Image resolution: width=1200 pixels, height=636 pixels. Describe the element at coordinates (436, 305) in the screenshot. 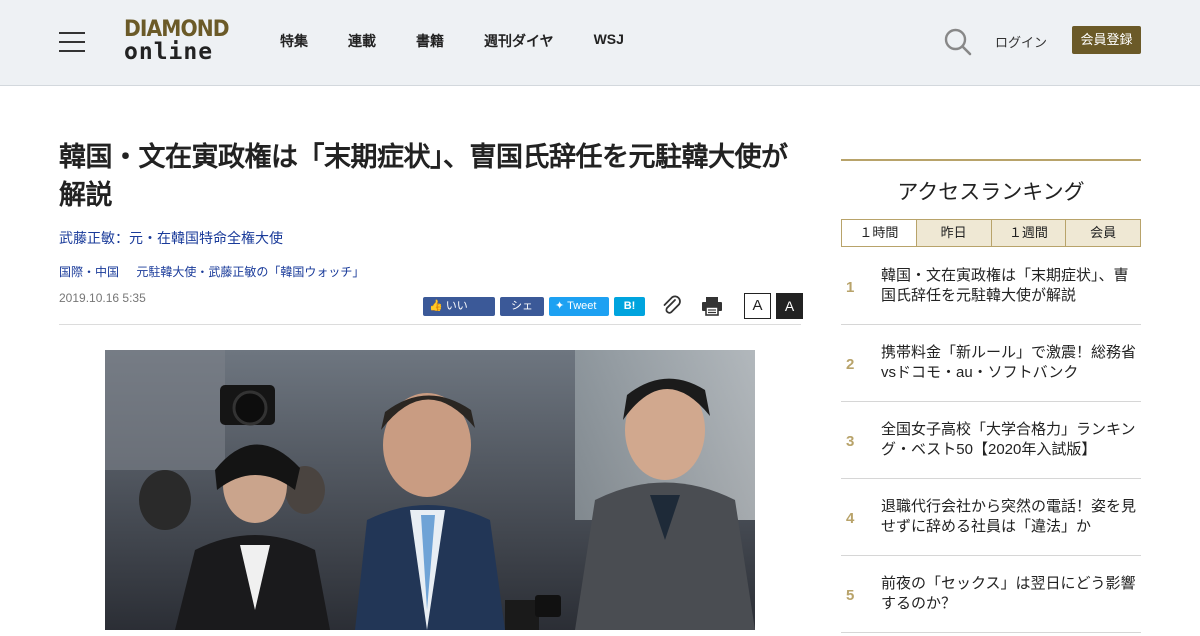

I see `thumbs-up-icon: 👍` at that location.